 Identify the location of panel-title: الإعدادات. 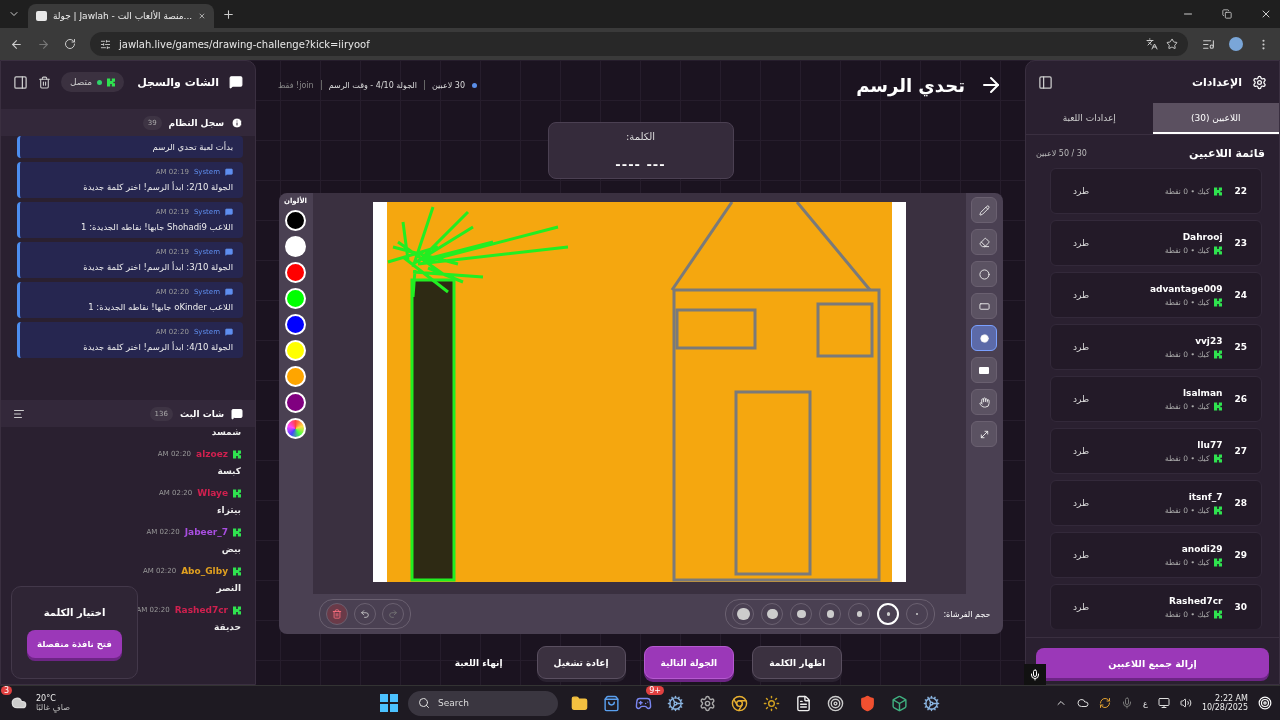
(1216, 82).